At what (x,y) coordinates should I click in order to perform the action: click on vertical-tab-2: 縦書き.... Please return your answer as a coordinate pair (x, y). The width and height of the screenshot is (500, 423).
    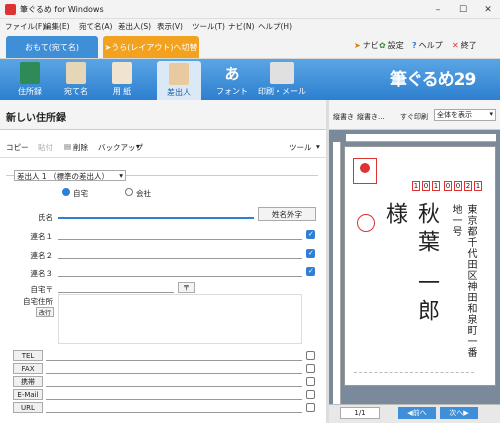
    Looking at the image, I should click on (371, 117).